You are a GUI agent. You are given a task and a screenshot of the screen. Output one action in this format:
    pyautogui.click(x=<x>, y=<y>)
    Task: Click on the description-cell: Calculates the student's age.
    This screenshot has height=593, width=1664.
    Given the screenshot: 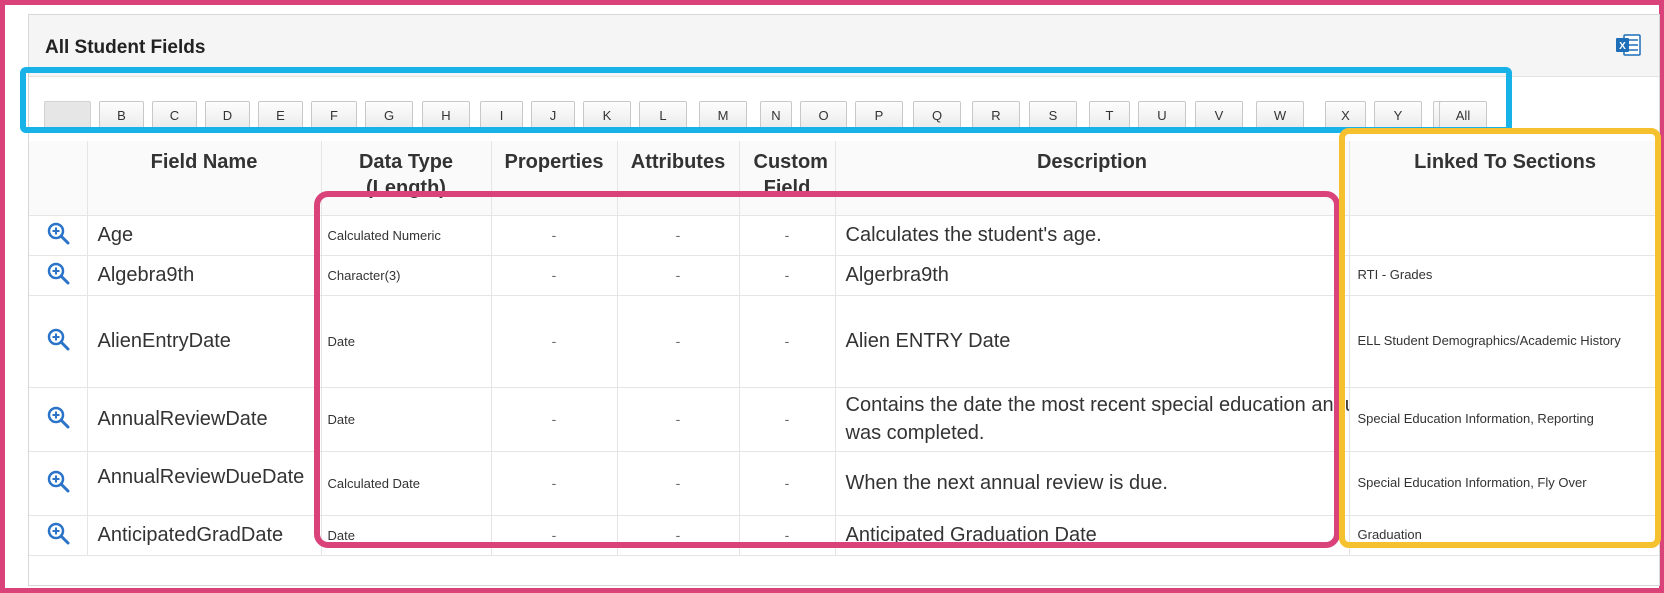 What is the action you would take?
    pyautogui.click(x=1092, y=235)
    